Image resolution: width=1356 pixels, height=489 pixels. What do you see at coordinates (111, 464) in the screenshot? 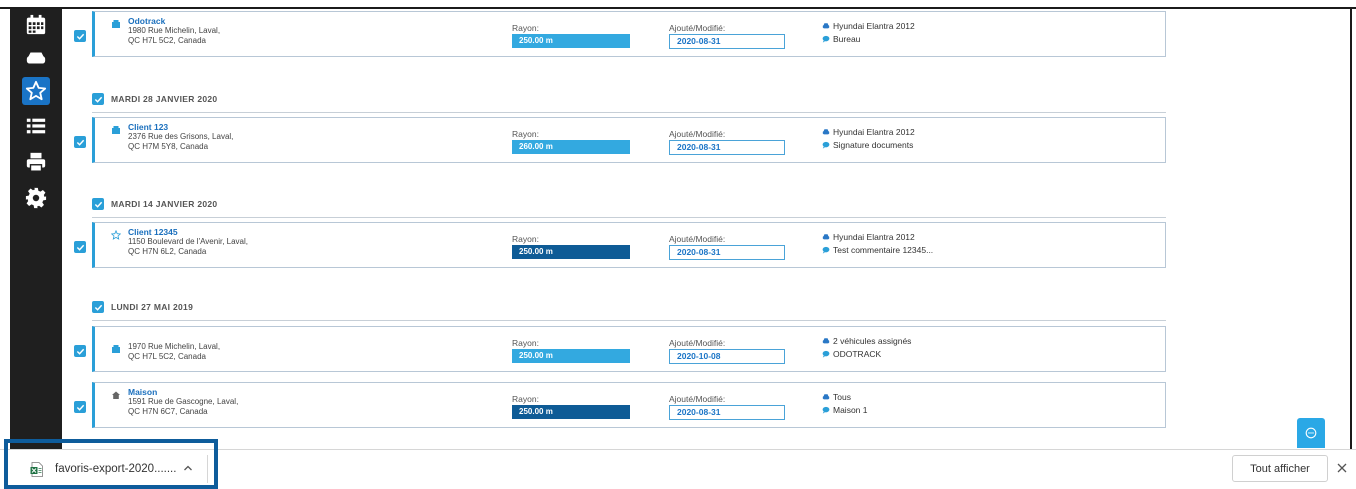
I see `download-highlight-box` at bounding box center [111, 464].